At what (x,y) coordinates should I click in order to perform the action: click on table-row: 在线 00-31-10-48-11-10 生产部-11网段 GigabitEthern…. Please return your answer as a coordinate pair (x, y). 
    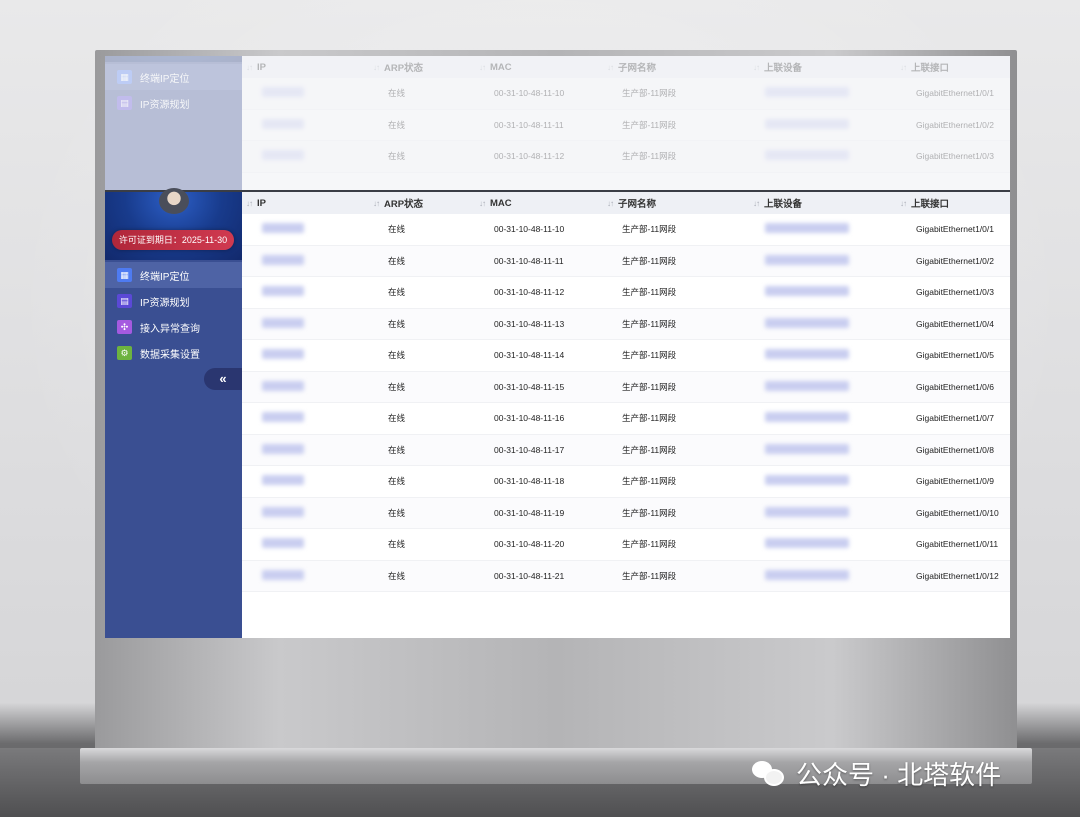
    Looking at the image, I should click on (626, 230).